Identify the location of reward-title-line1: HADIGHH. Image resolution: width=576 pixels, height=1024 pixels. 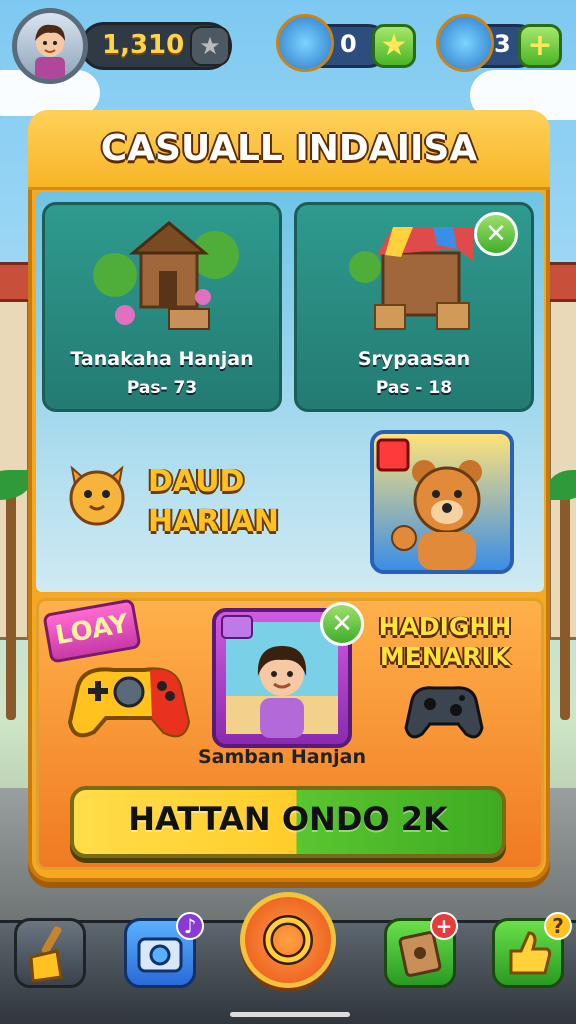
(445, 626).